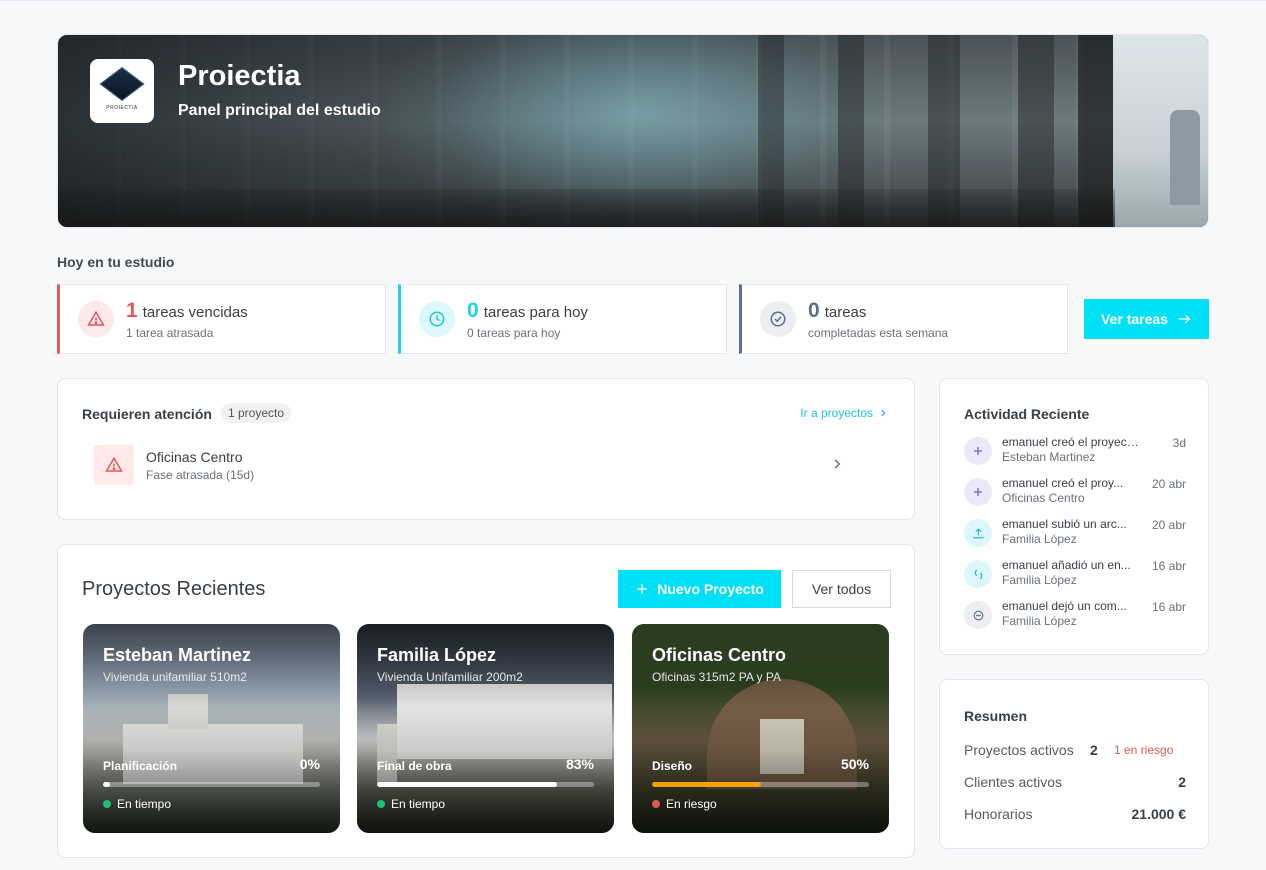 This screenshot has width=1266, height=870. What do you see at coordinates (140, 766) in the screenshot?
I see `project-phase: Planificación` at bounding box center [140, 766].